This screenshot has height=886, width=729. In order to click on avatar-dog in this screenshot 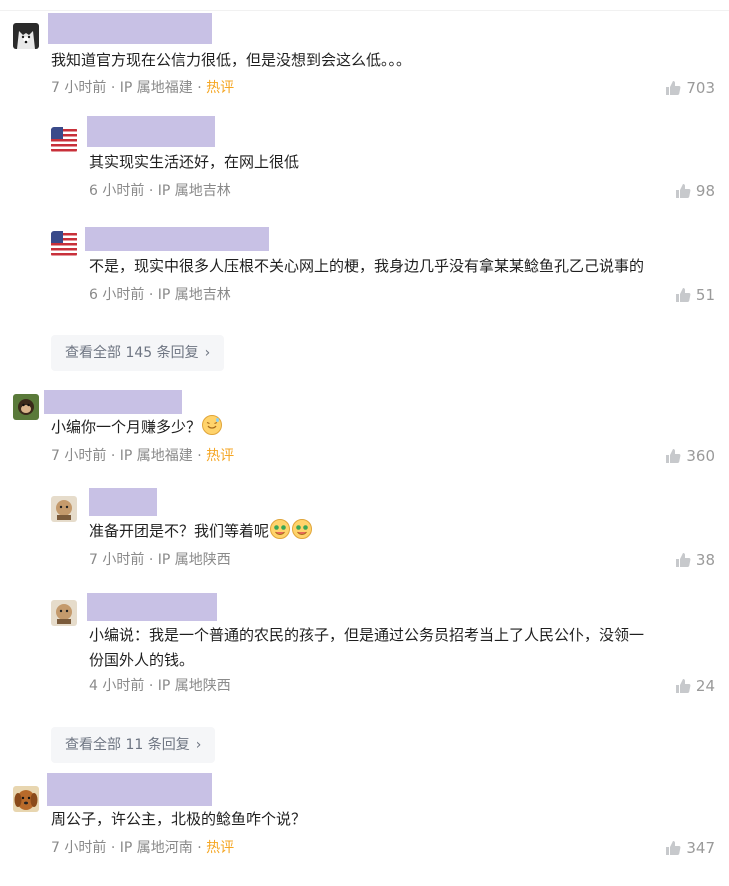, I will do `click(26, 799)`.